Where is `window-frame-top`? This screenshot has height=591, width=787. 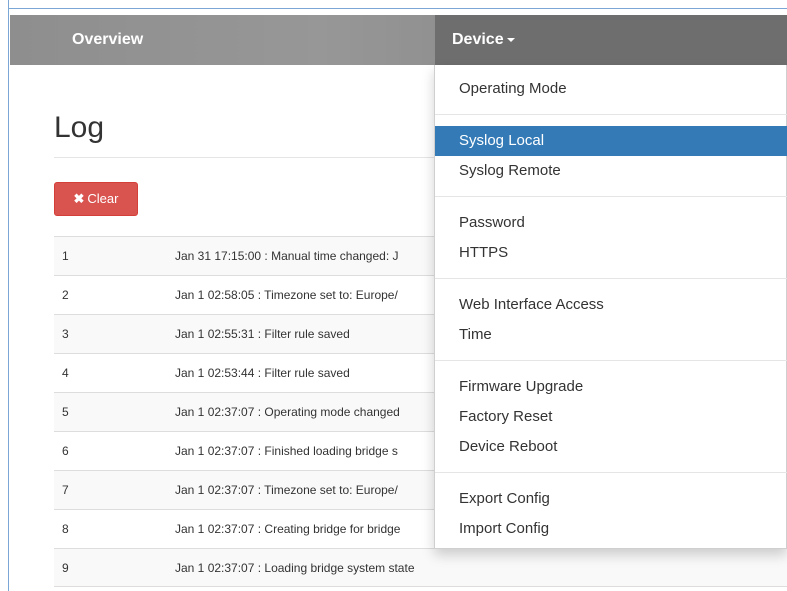 window-frame-top is located at coordinates (393, 4).